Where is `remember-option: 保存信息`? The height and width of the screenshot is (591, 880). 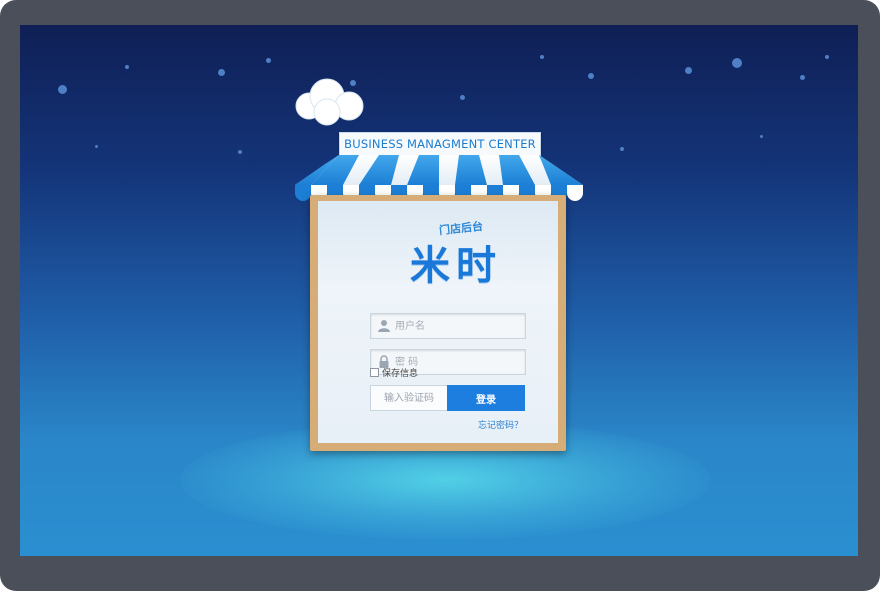
remember-option: 保存信息 is located at coordinates (394, 372).